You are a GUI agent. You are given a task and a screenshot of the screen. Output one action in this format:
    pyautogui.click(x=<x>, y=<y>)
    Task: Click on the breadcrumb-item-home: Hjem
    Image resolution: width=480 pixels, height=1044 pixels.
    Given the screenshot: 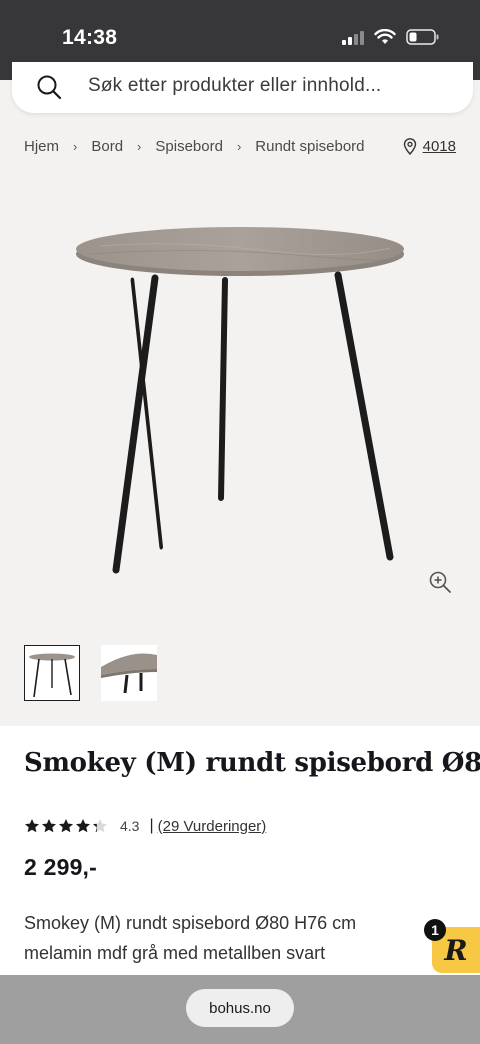 What is the action you would take?
    pyautogui.click(x=41, y=146)
    